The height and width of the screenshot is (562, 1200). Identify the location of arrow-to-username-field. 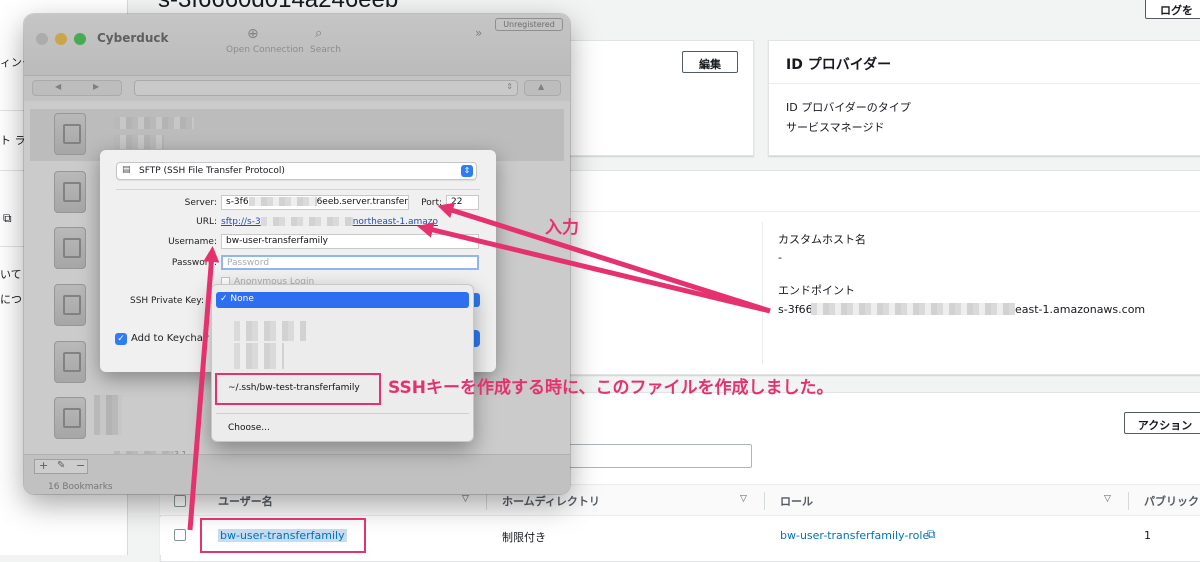
(203, 388).